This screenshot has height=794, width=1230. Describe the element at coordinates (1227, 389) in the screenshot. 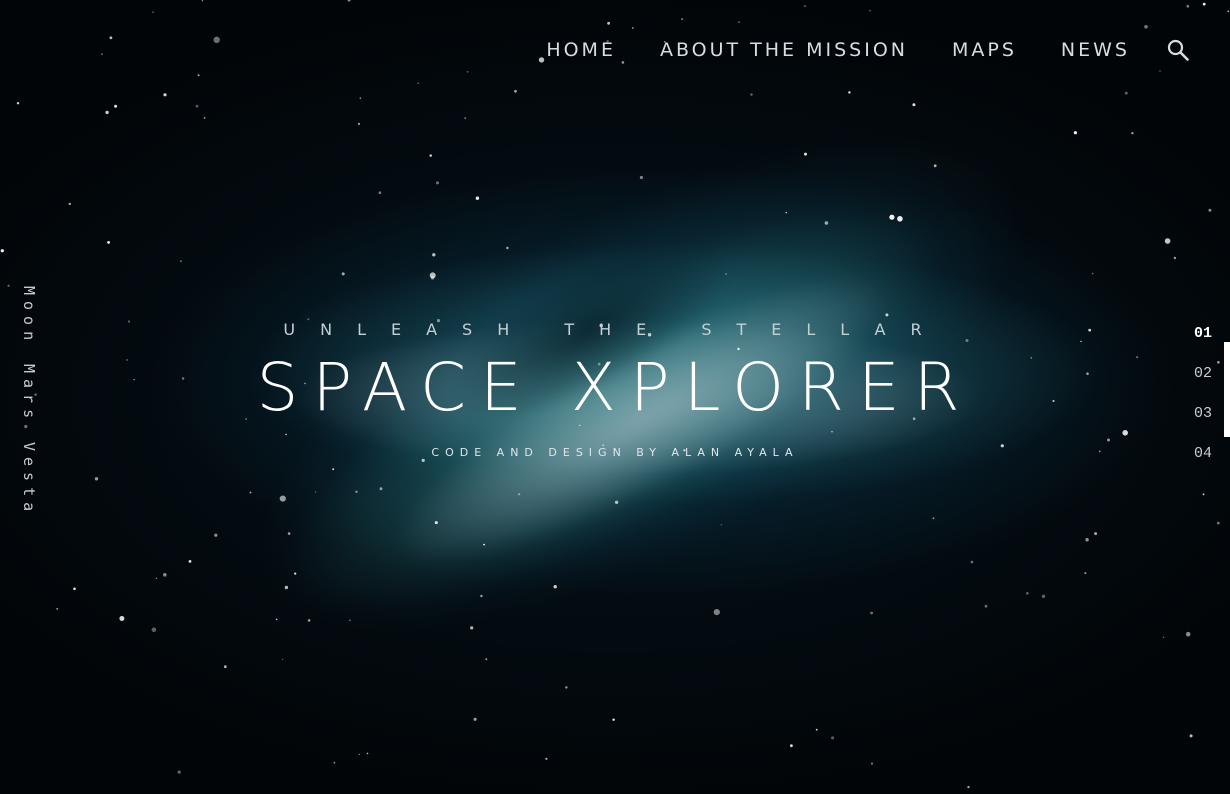

I see `pager-scroll-indicator` at that location.